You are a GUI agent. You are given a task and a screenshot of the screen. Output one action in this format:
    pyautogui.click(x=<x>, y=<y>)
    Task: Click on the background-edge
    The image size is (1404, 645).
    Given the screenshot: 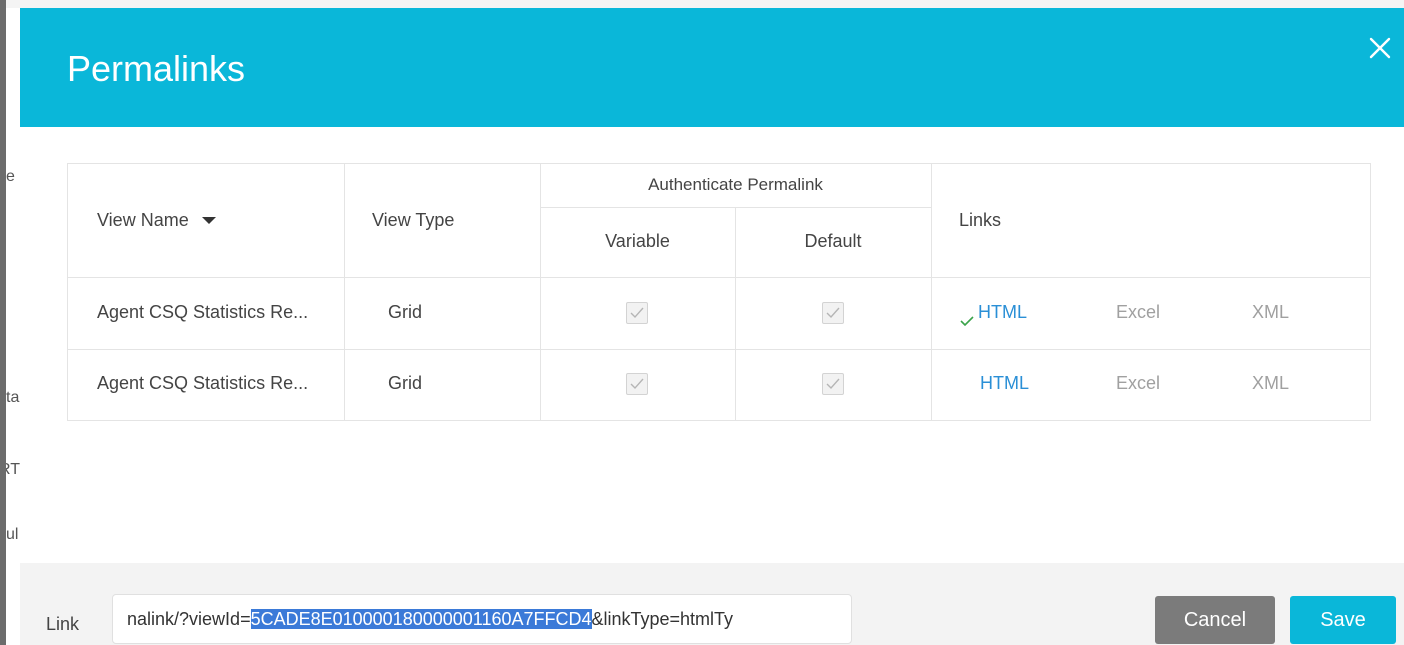 What is the action you would take?
    pyautogui.click(x=3, y=322)
    